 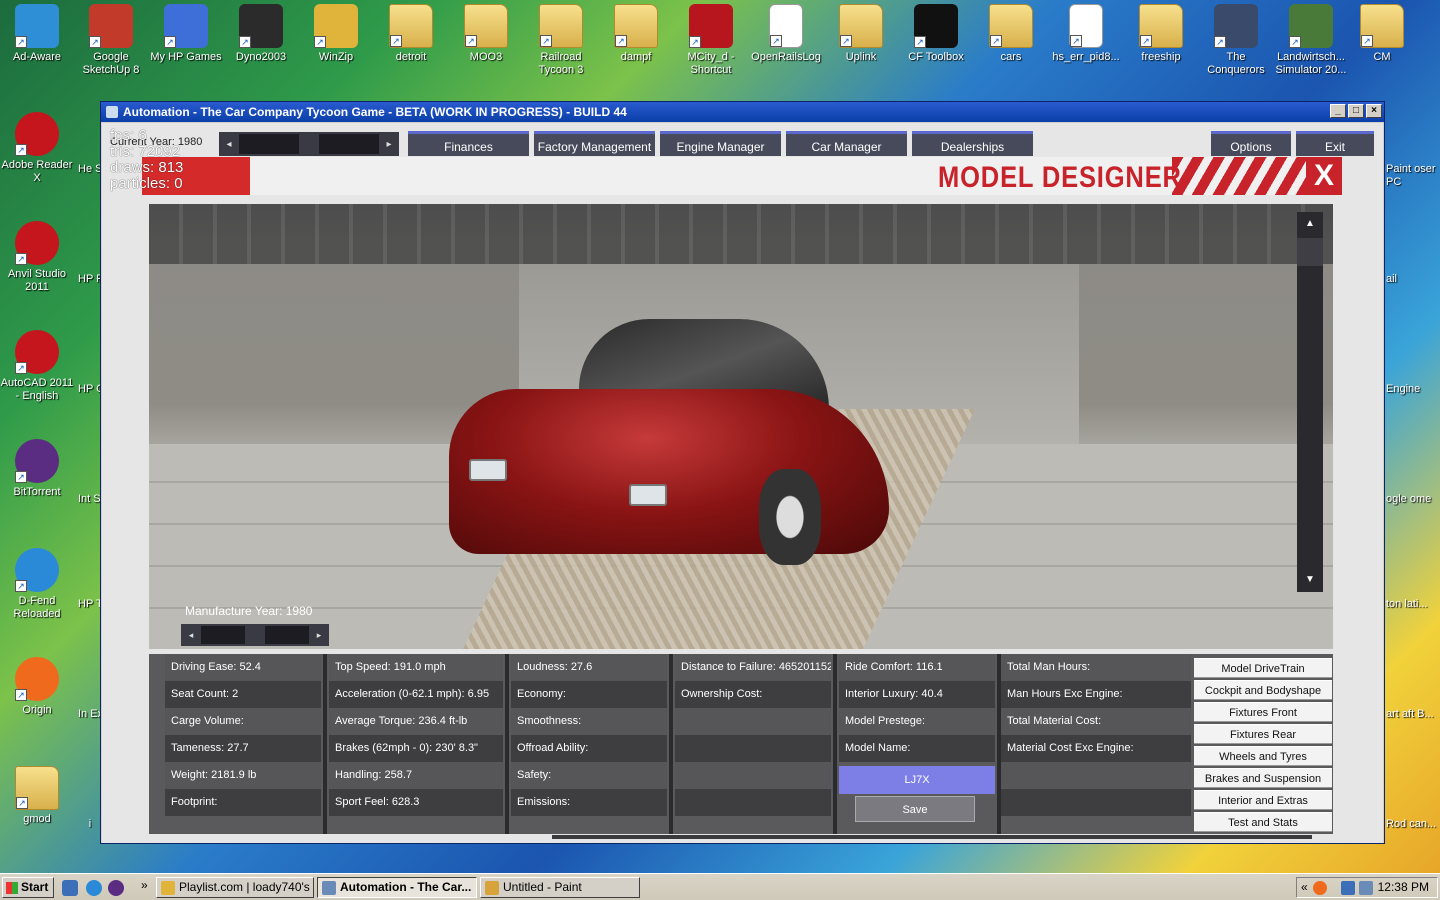 I want to click on show-desktop-icon, so click(x=70, y=888).